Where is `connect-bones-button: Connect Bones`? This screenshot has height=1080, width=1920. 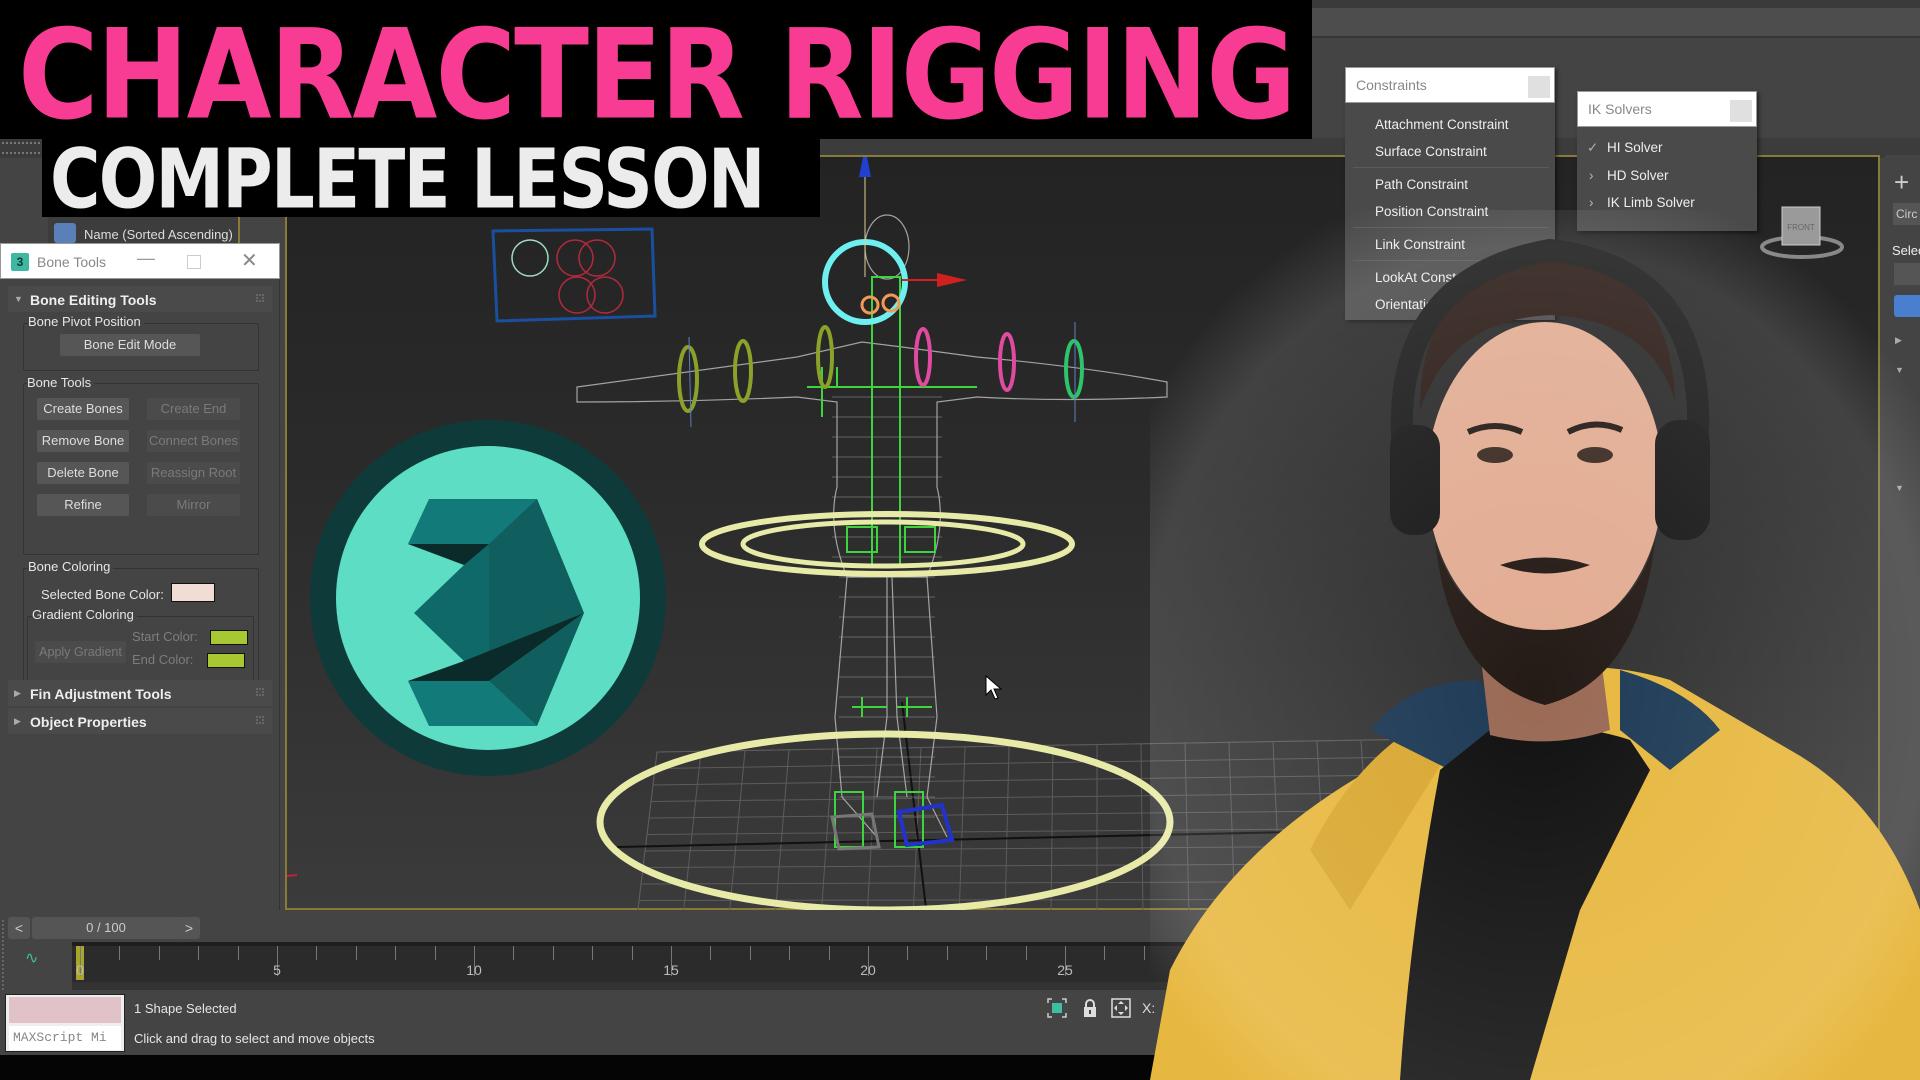 connect-bones-button: Connect Bones is located at coordinates (193, 441).